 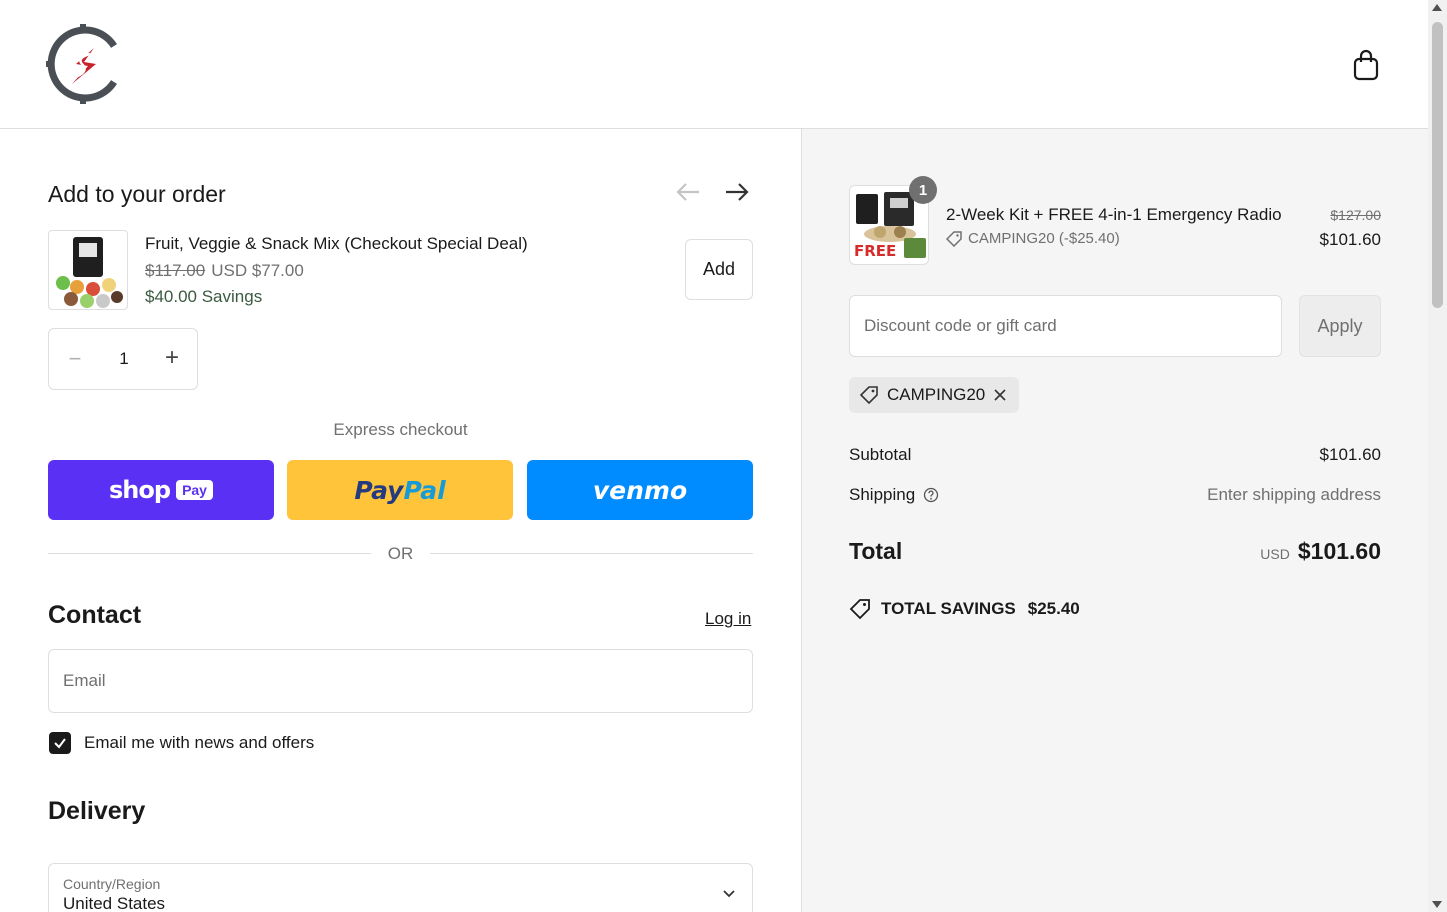 What do you see at coordinates (1437, 165) in the screenshot?
I see `scroll-thumb` at bounding box center [1437, 165].